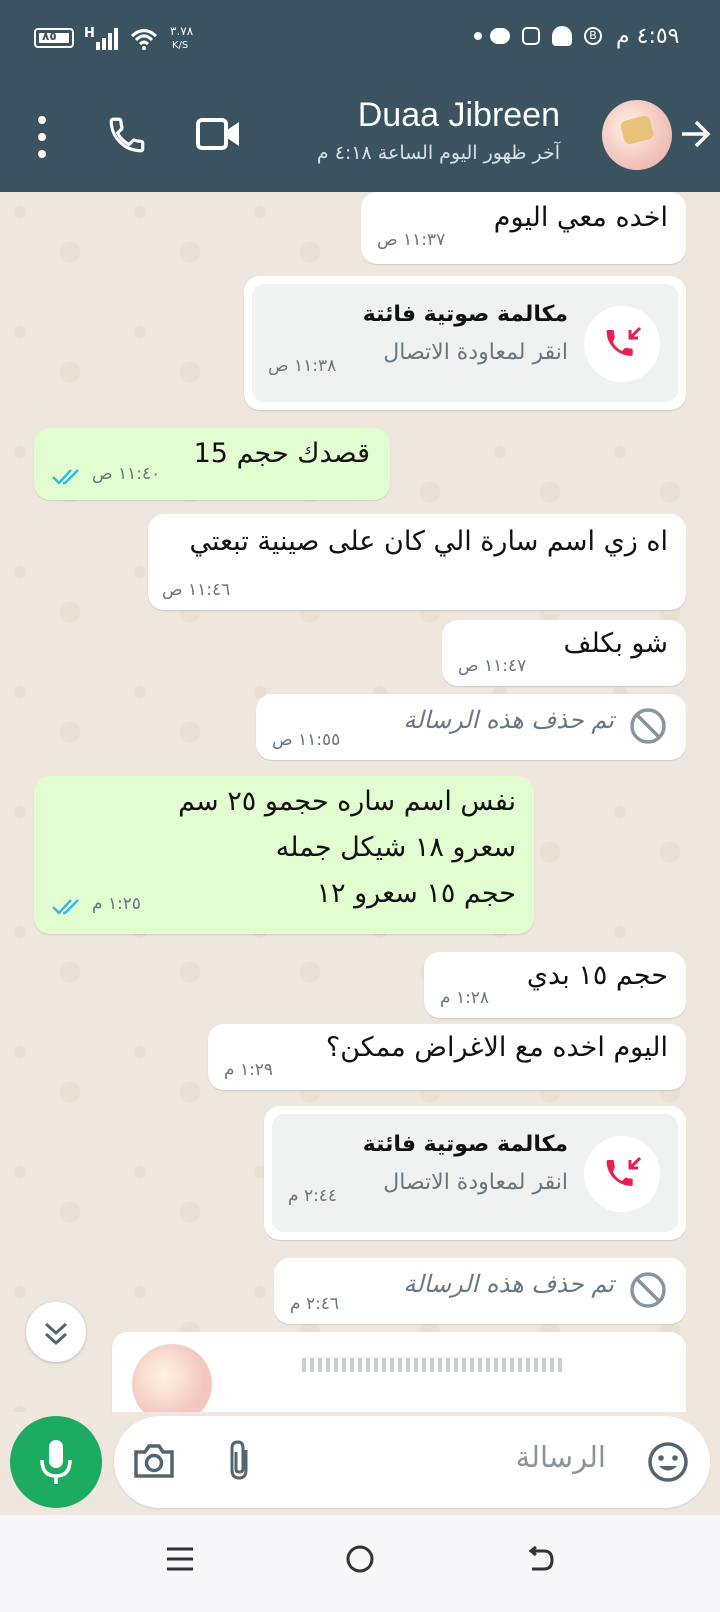 This screenshot has height=1612, width=720. I want to click on composer-bar: الرسالة, so click(360, 1463).